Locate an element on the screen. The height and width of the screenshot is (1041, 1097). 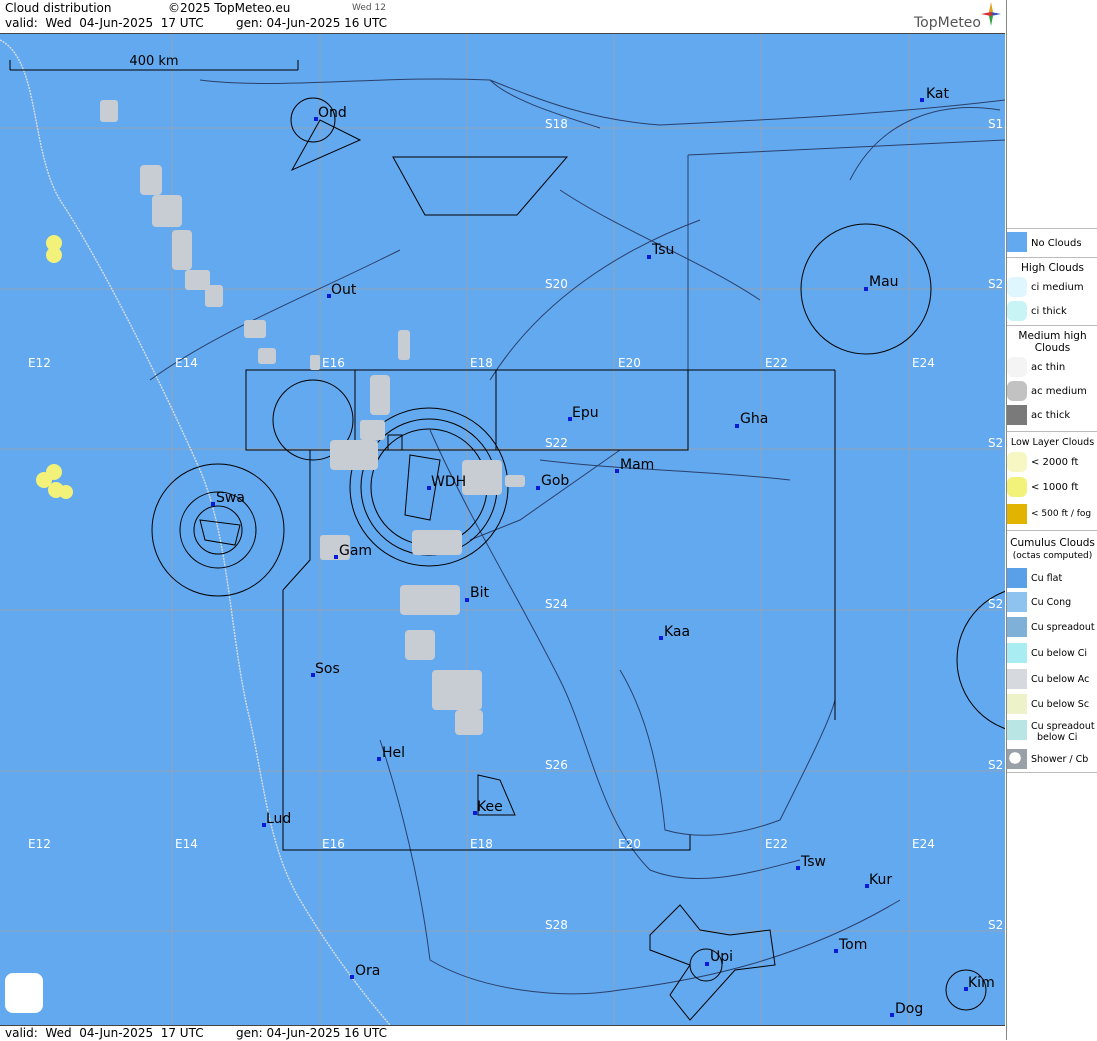
place-label-gam: Gam is located at coordinates (355, 551).